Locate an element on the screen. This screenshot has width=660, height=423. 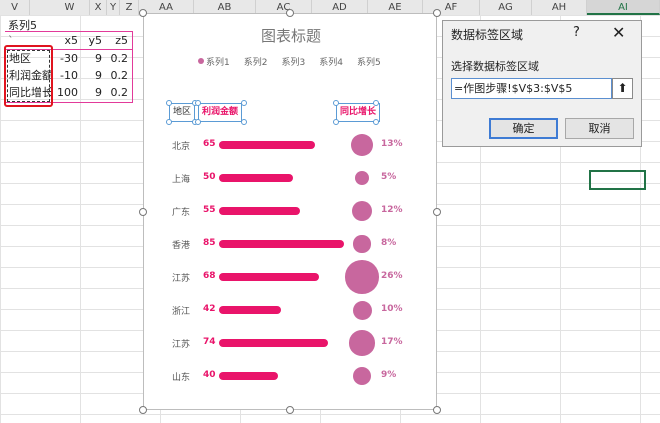
column-header-ah: AH is located at coordinates (559, 7).